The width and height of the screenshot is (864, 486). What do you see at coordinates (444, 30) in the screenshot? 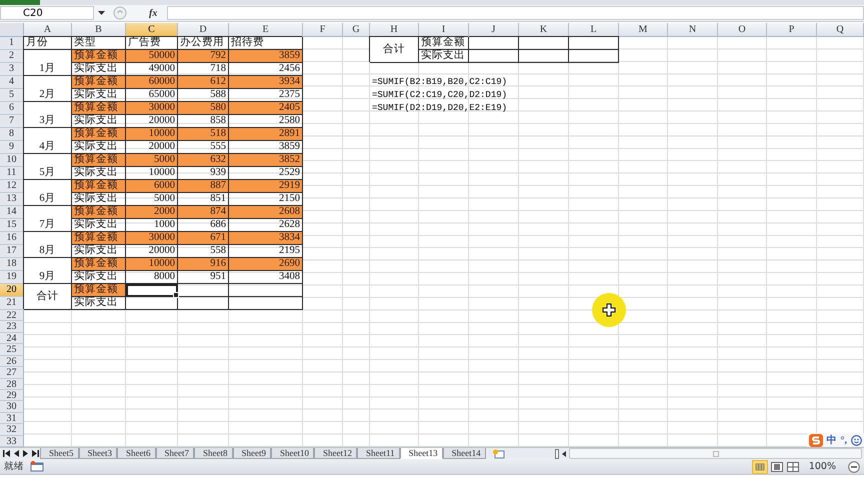
I see `column-header: I` at bounding box center [444, 30].